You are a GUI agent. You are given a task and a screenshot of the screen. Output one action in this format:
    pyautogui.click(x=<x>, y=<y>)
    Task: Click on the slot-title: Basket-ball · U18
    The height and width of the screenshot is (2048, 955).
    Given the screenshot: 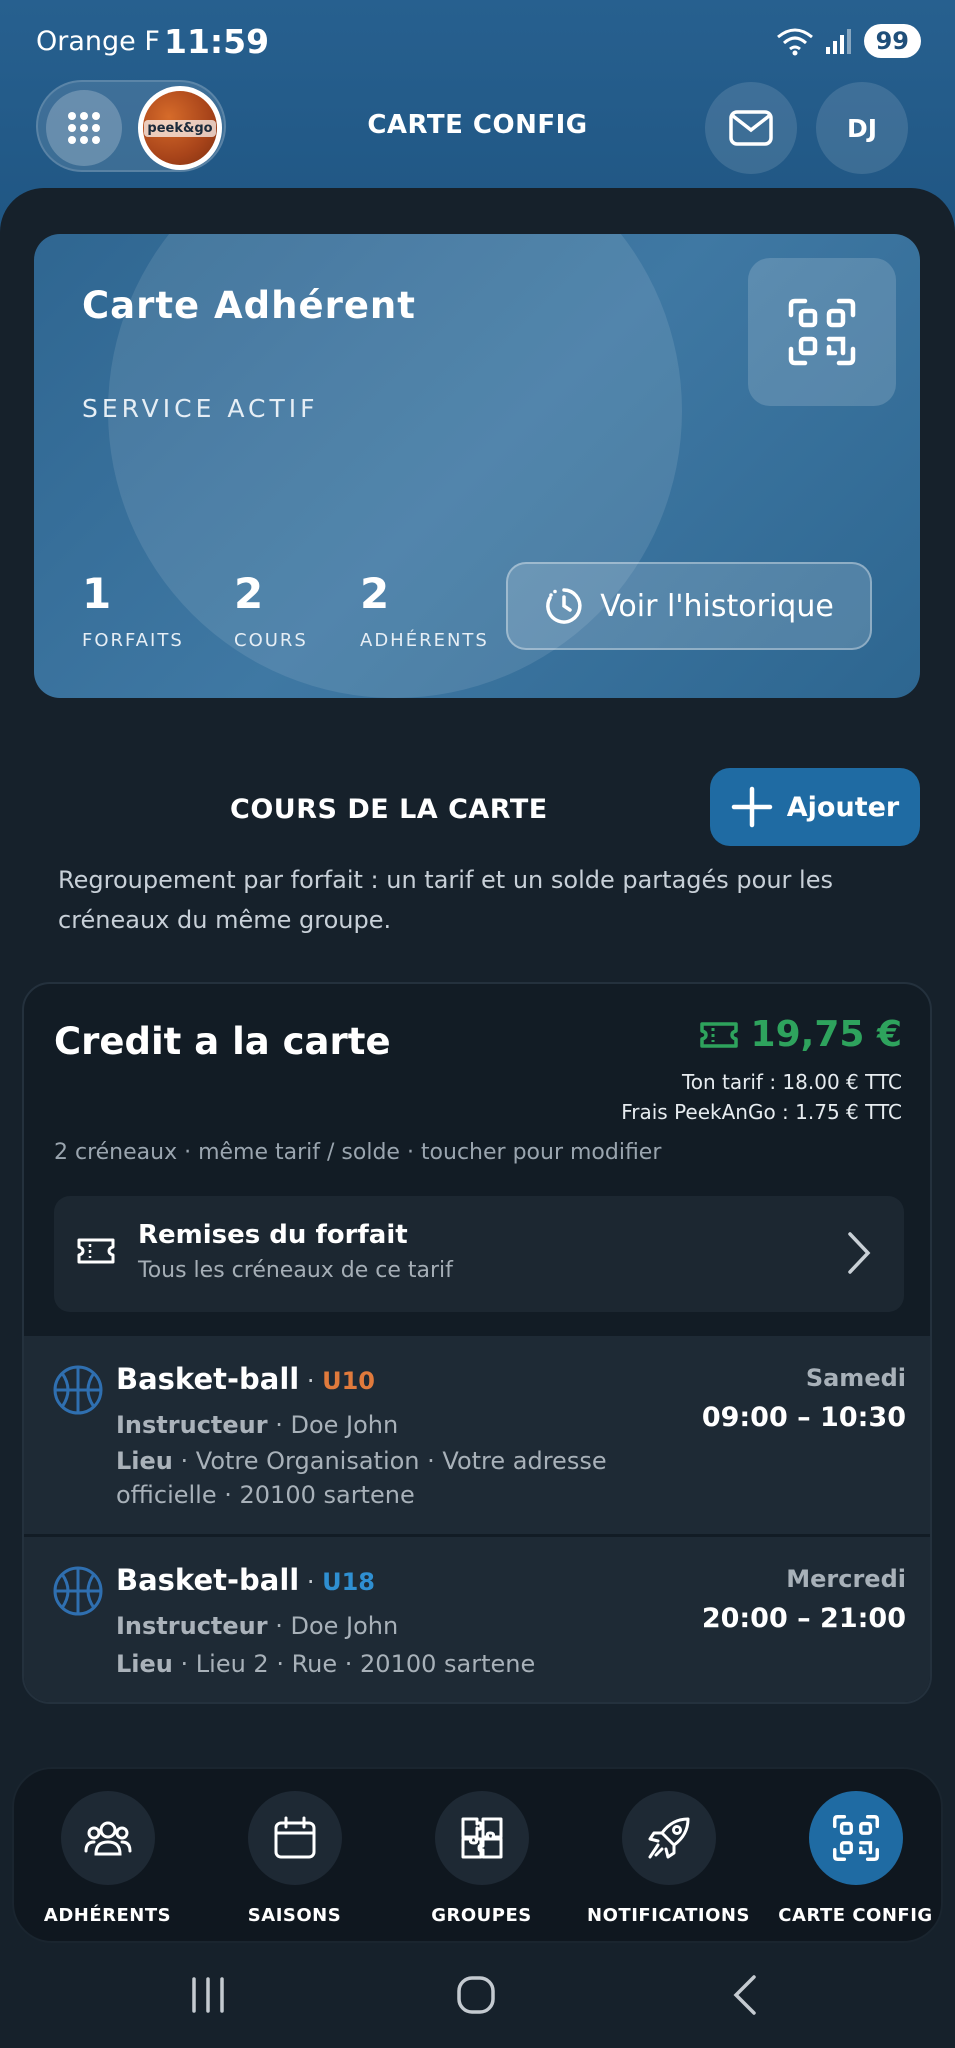 What is the action you would take?
    pyautogui.click(x=245, y=1580)
    